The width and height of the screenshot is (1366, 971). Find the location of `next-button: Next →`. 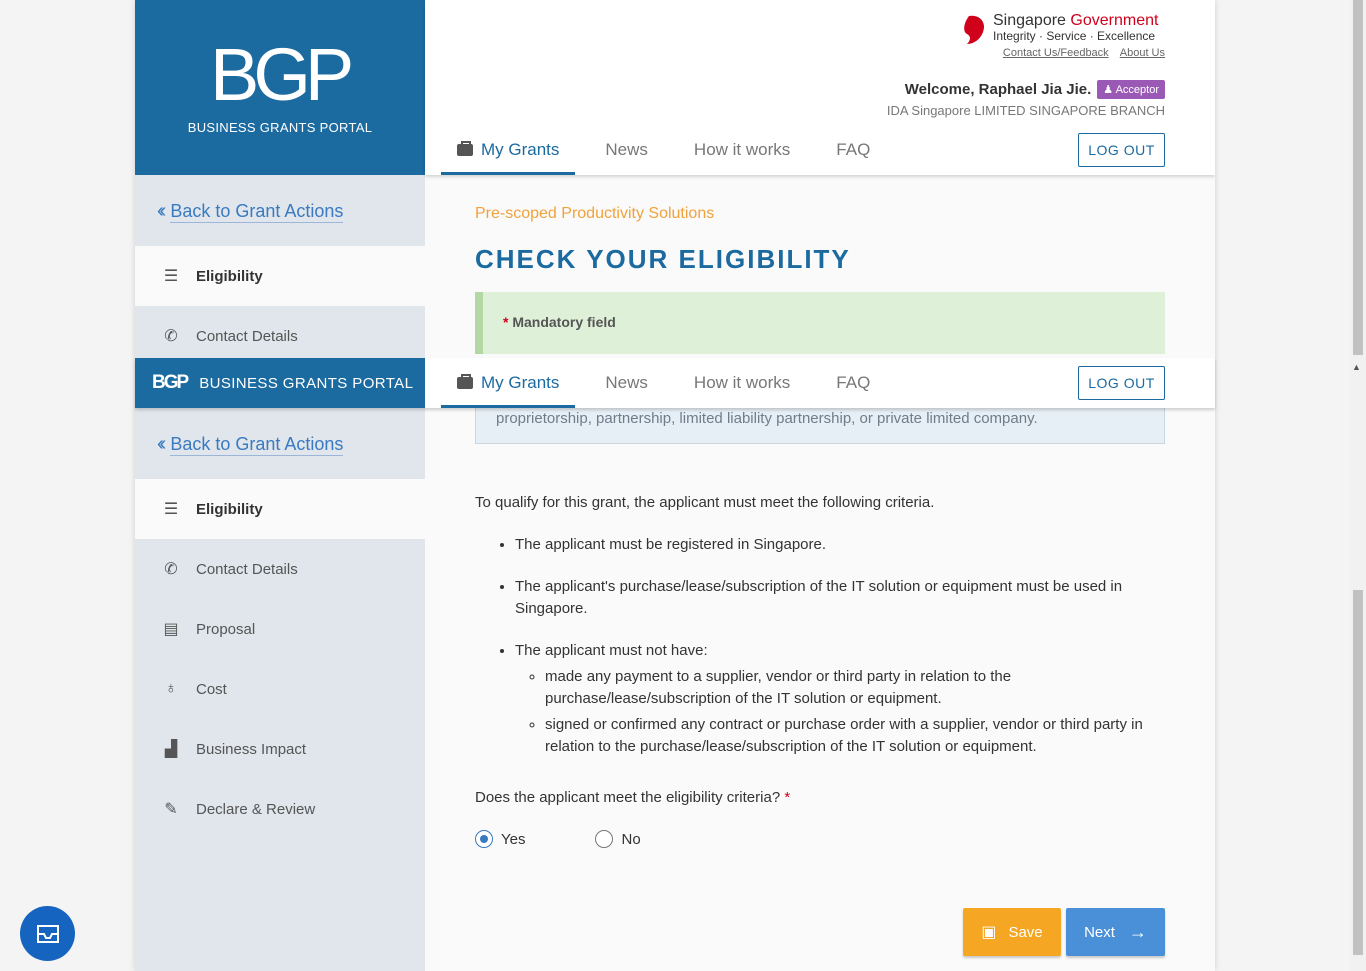

next-button: Next → is located at coordinates (1115, 932).